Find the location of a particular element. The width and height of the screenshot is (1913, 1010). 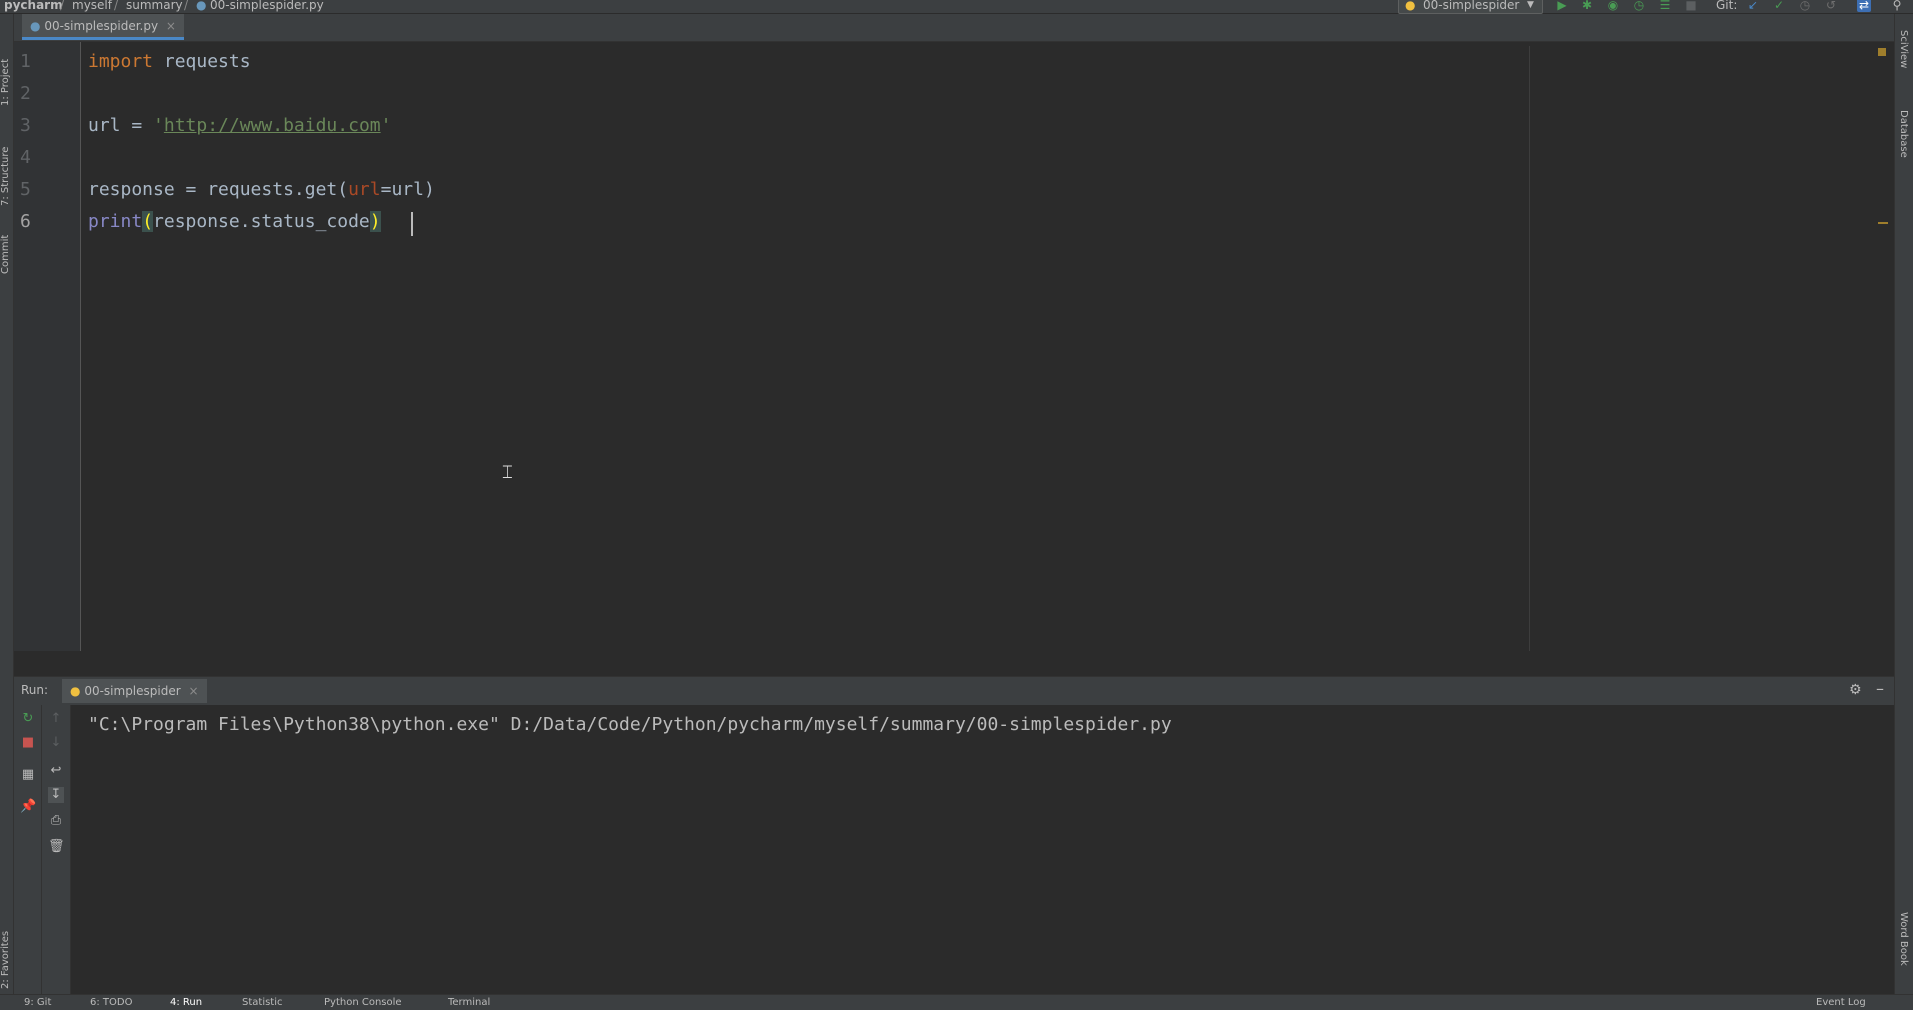

line-number: 1 is located at coordinates (25, 61).